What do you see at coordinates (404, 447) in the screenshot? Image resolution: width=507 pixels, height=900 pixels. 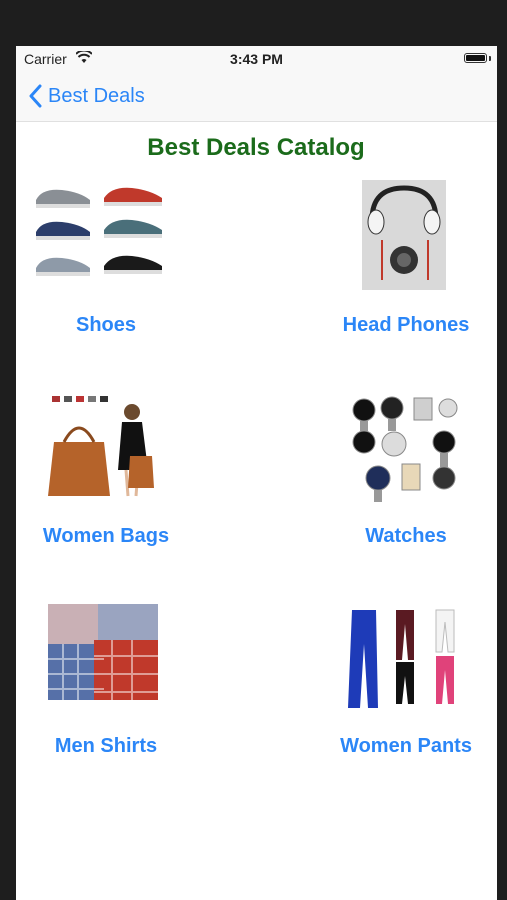 I see `watches-image` at bounding box center [404, 447].